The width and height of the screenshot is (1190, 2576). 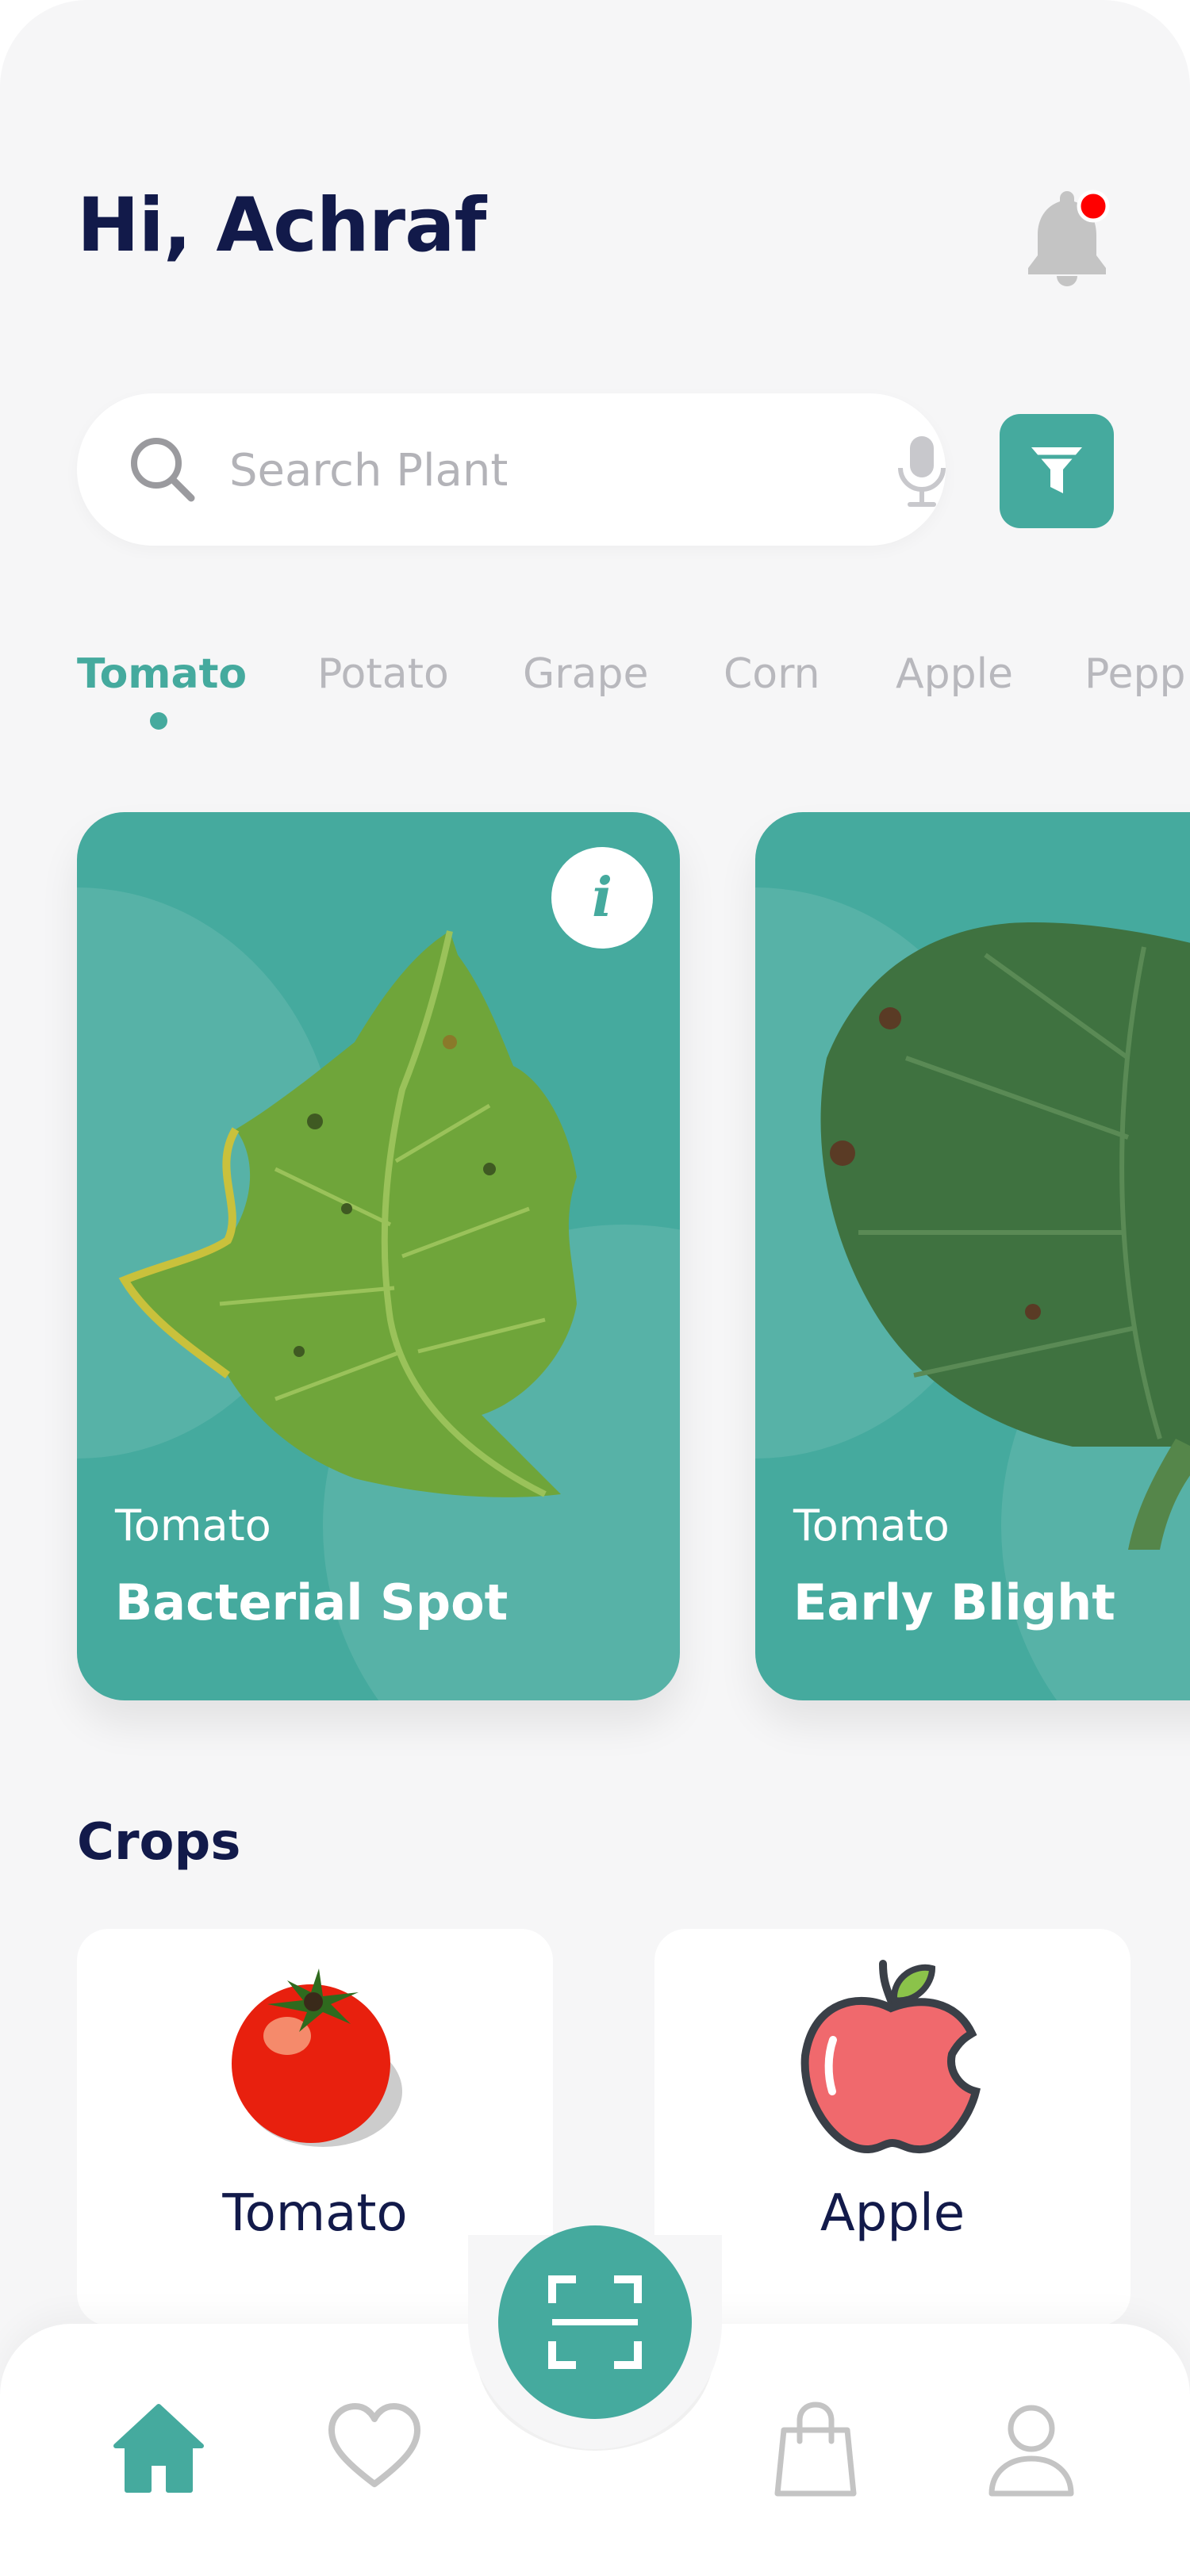 I want to click on category-tabs: Tomato Potato Grape Corn Apple Pepp, so click(x=633, y=686).